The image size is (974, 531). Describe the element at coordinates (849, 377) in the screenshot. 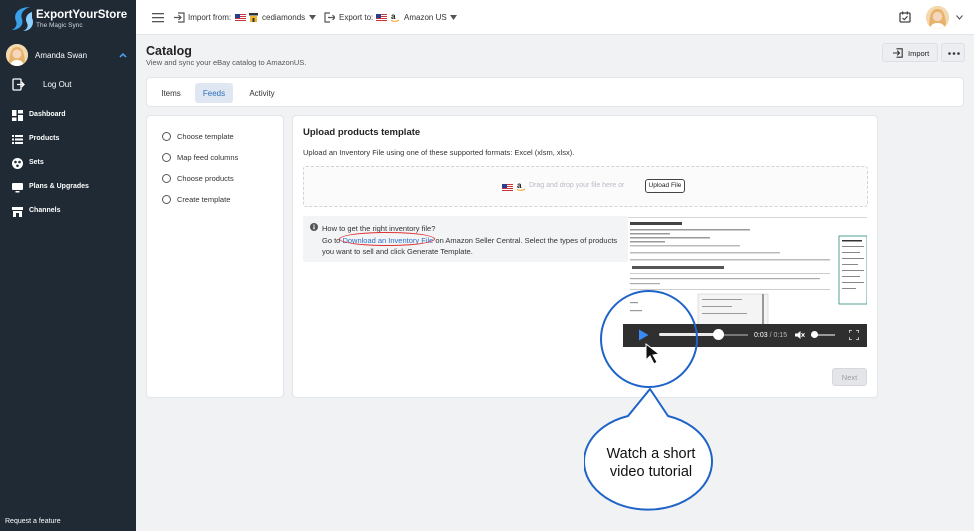

I see `next-button: Next` at that location.